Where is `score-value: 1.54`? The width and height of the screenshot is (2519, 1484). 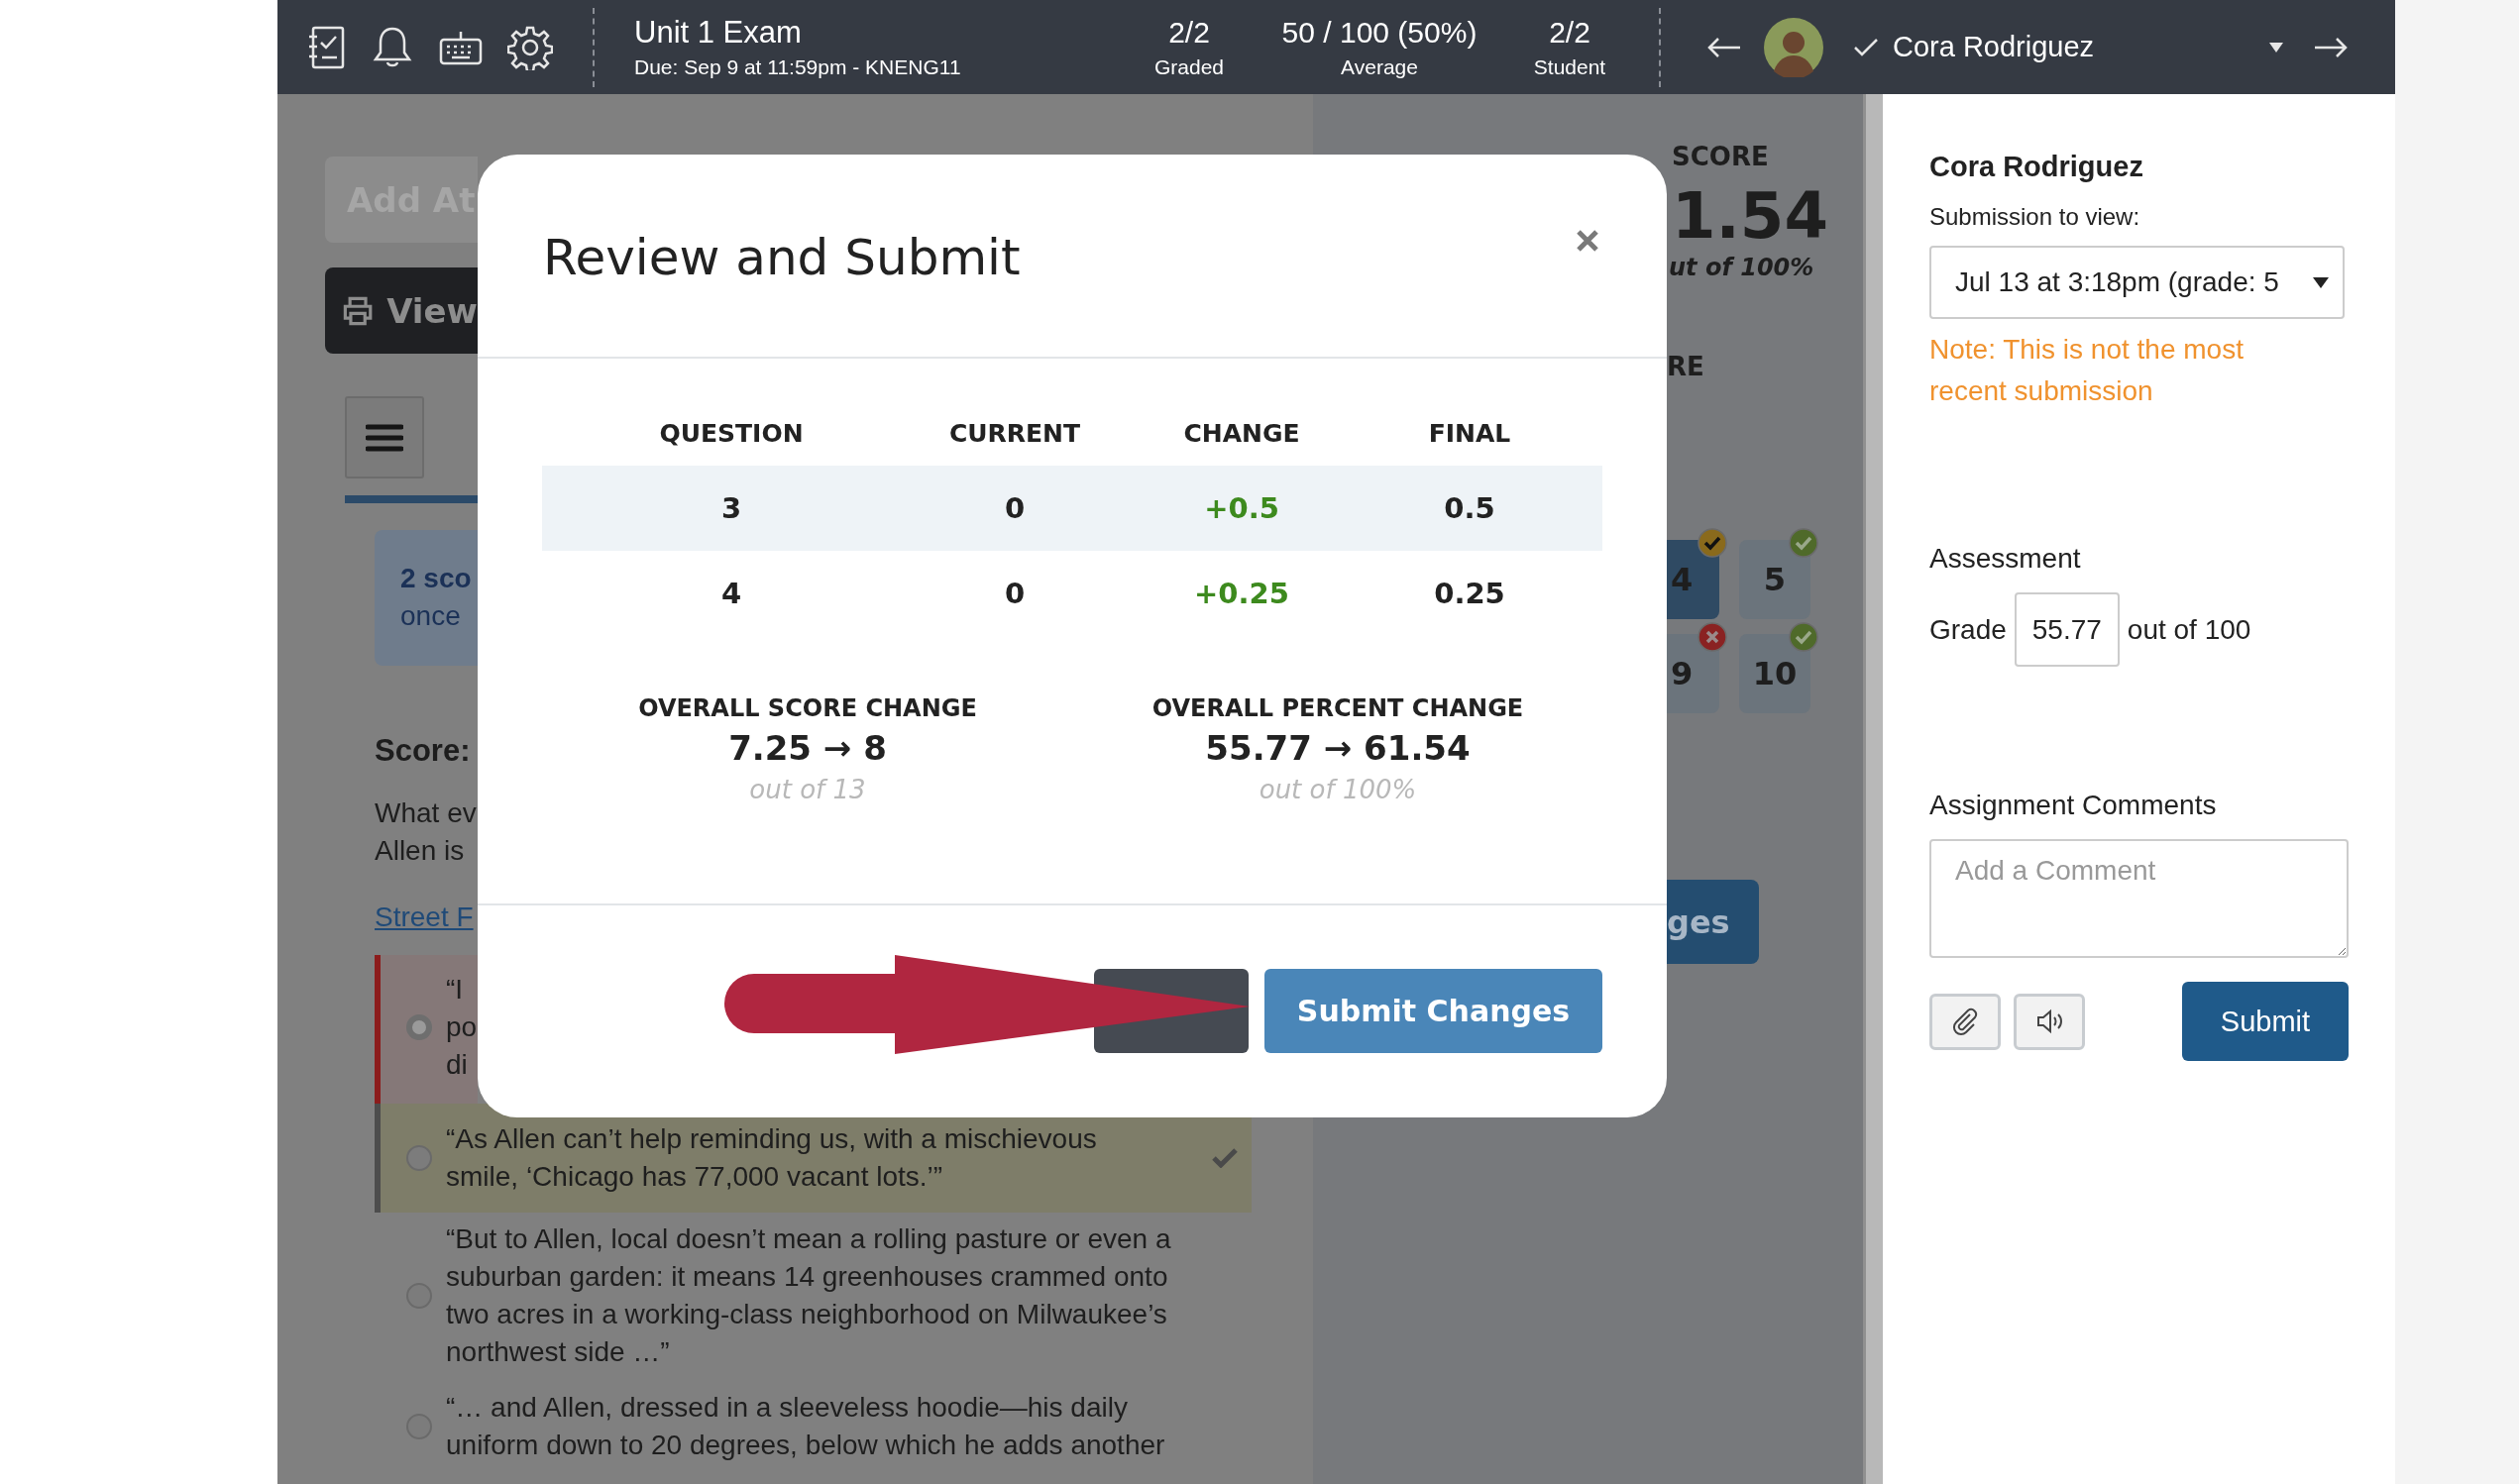
score-value: 1.54 is located at coordinates (1750, 216).